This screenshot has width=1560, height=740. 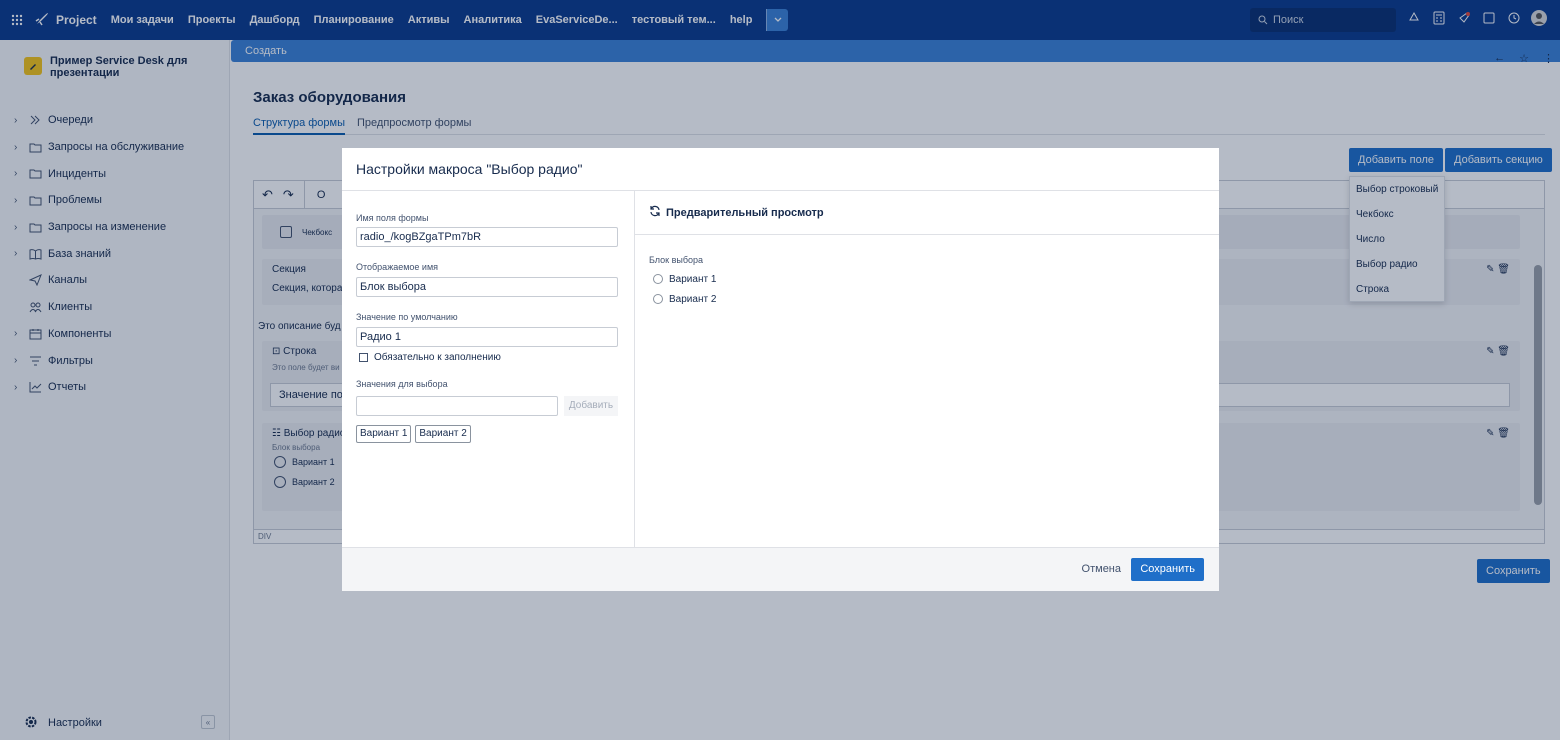 What do you see at coordinates (693, 299) in the screenshot?
I see `preview-option-label: Вариант 2` at bounding box center [693, 299].